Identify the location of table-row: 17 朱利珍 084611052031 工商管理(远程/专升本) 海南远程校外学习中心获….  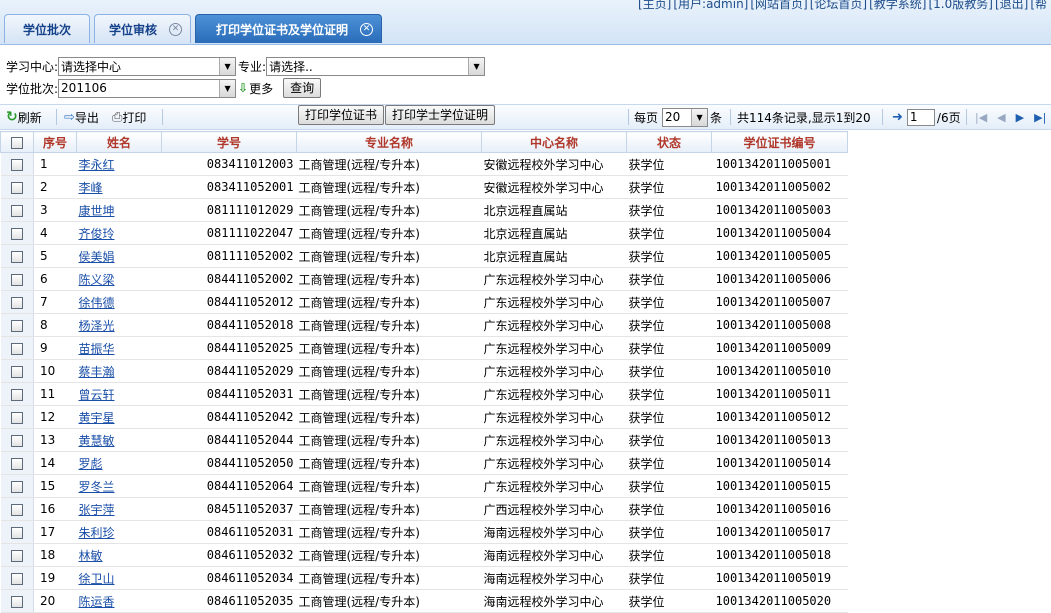
(424, 532).